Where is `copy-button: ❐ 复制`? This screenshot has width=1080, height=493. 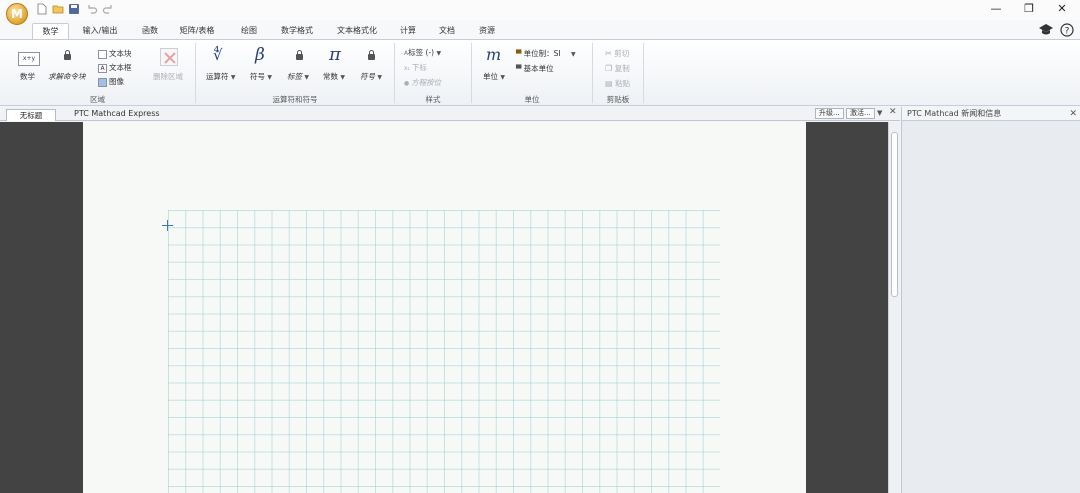 copy-button: ❐ 复制 is located at coordinates (617, 68).